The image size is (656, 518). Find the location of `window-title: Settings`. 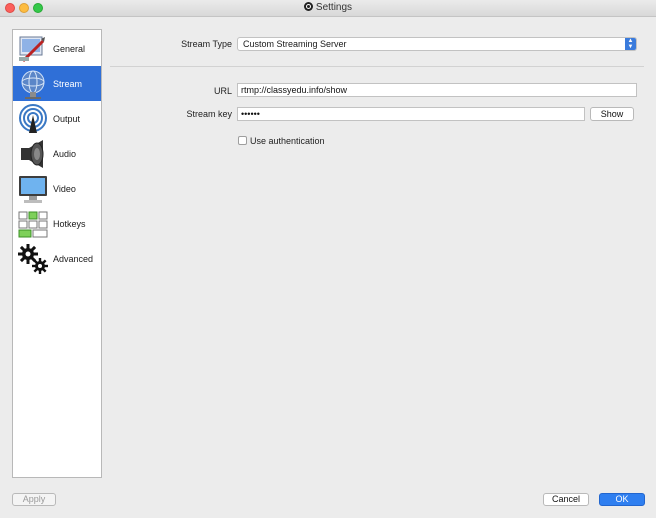

window-title: Settings is located at coordinates (328, 7).